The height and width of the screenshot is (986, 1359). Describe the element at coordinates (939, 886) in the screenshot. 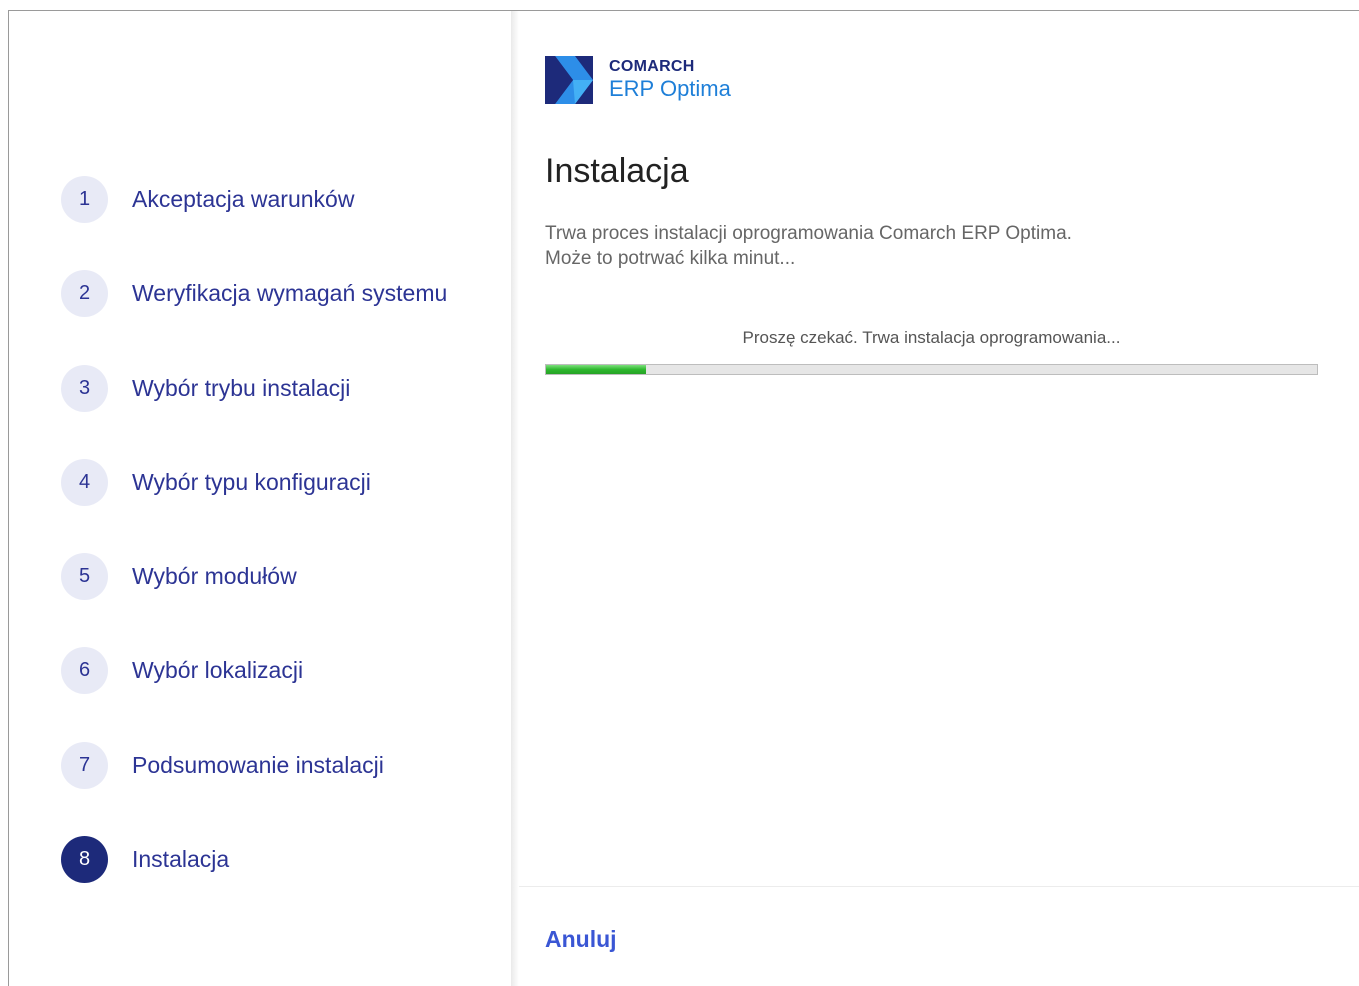

I see `footer-divider` at that location.